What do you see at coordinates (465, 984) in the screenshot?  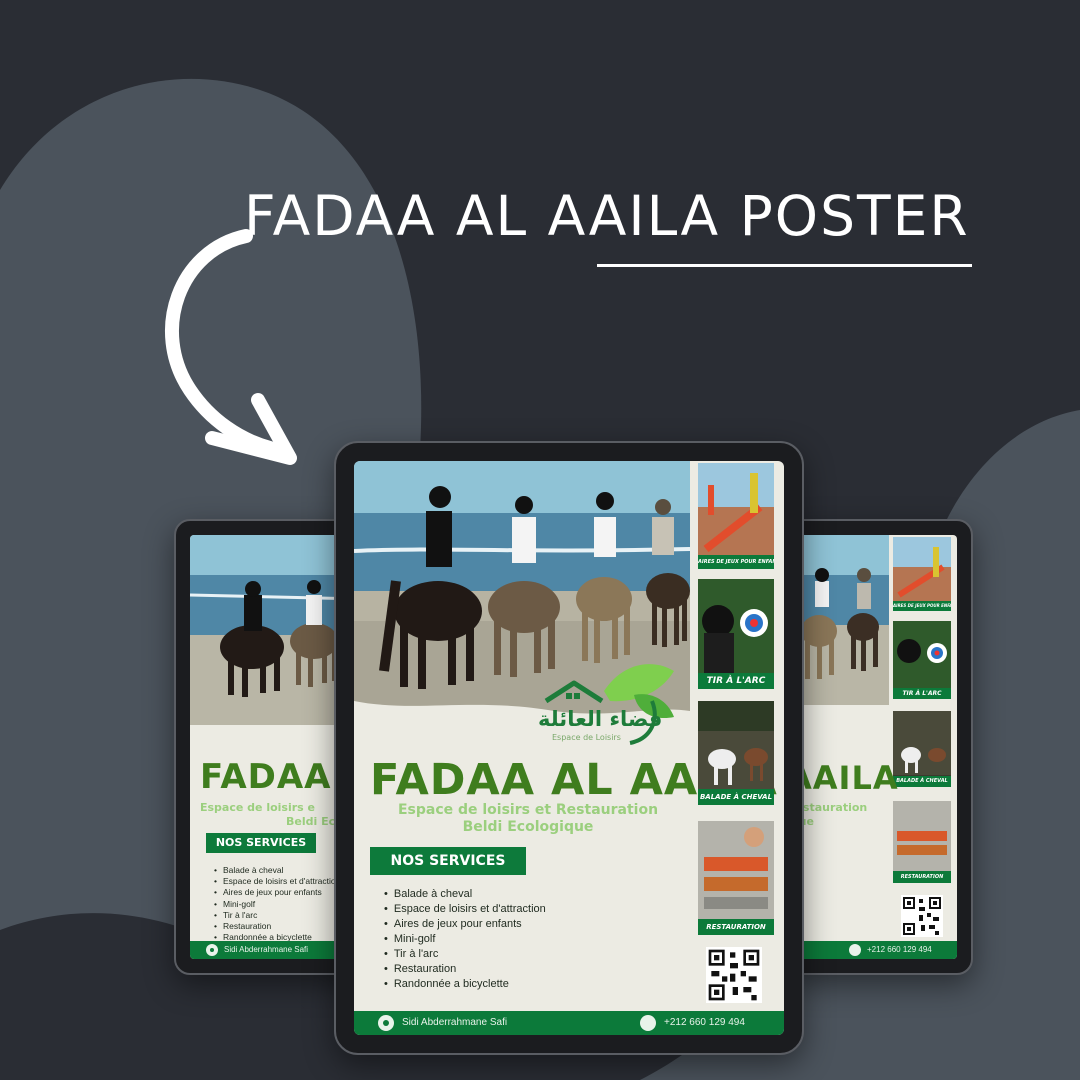 I see `service-item: Randonnée a bicyclette` at bounding box center [465, 984].